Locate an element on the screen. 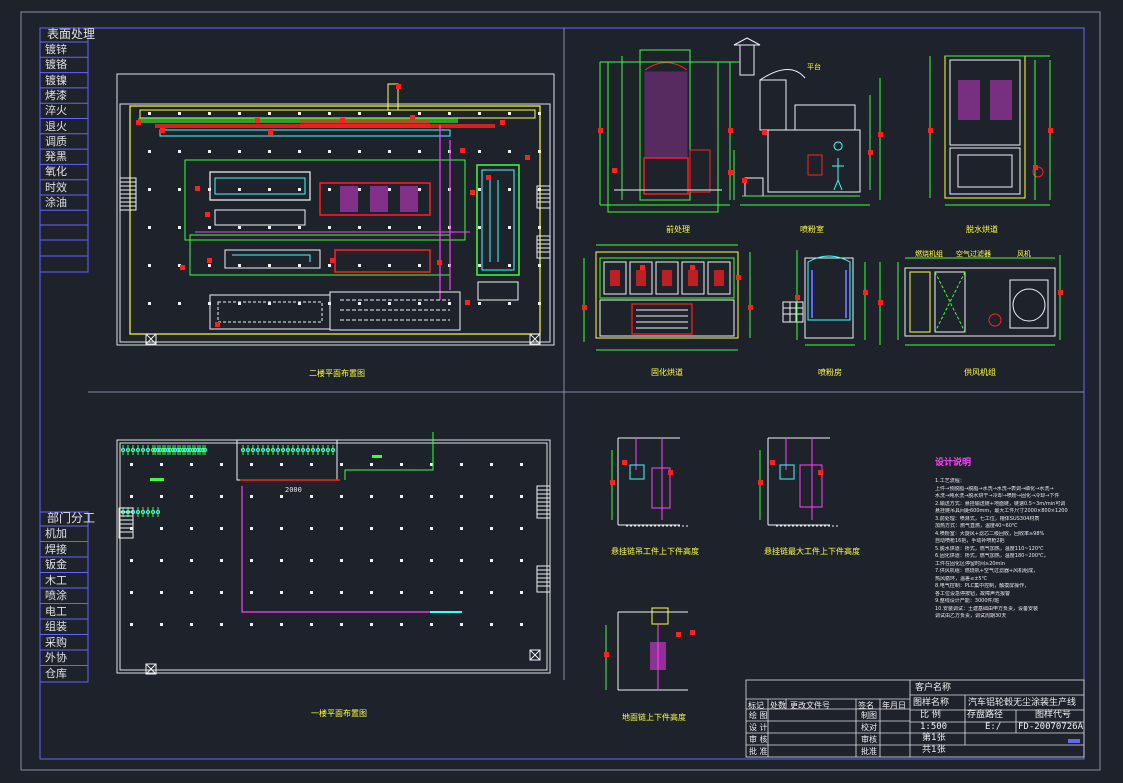 The image size is (1123, 783). revision-header: 年月日 is located at coordinates (894, 705).